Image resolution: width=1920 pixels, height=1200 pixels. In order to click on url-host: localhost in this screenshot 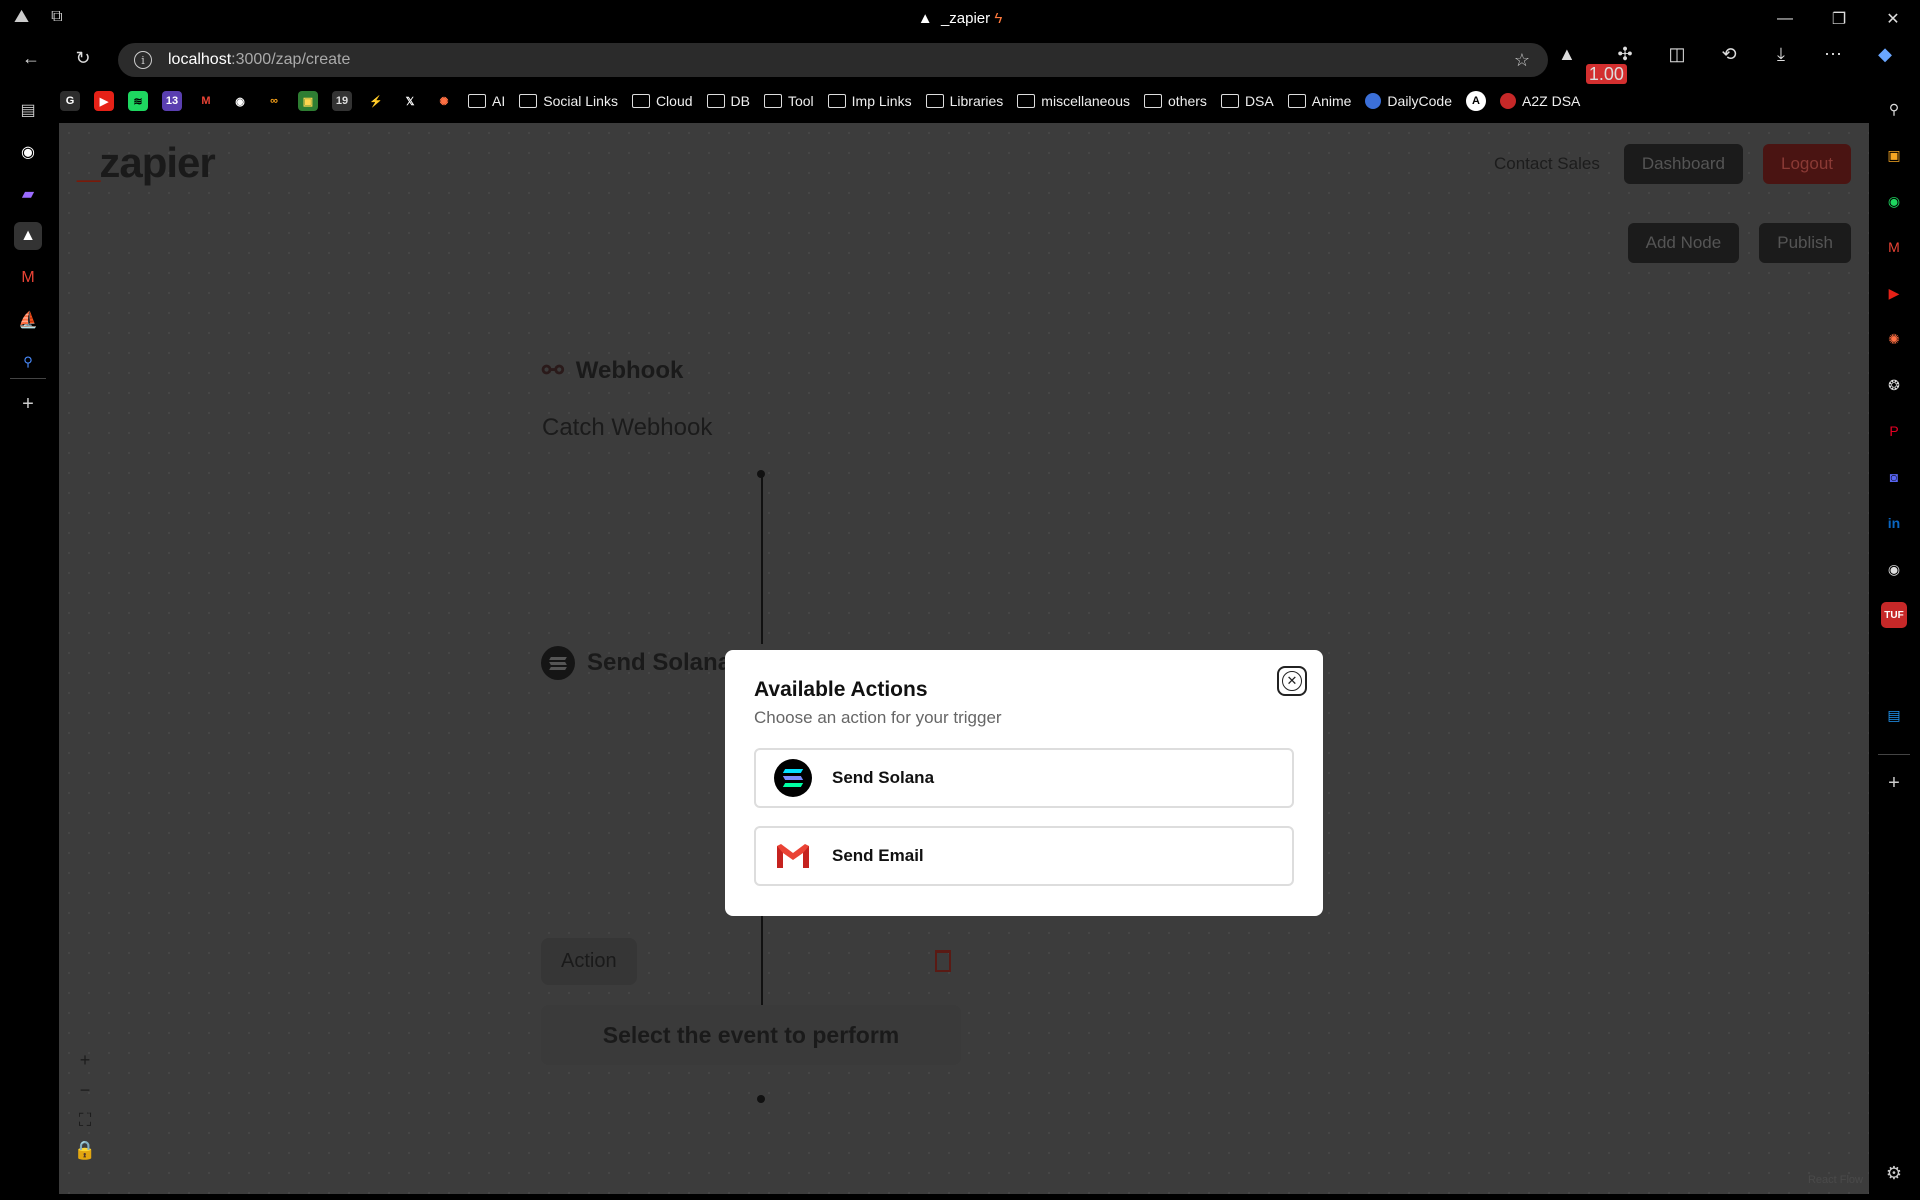, I will do `click(200, 59)`.